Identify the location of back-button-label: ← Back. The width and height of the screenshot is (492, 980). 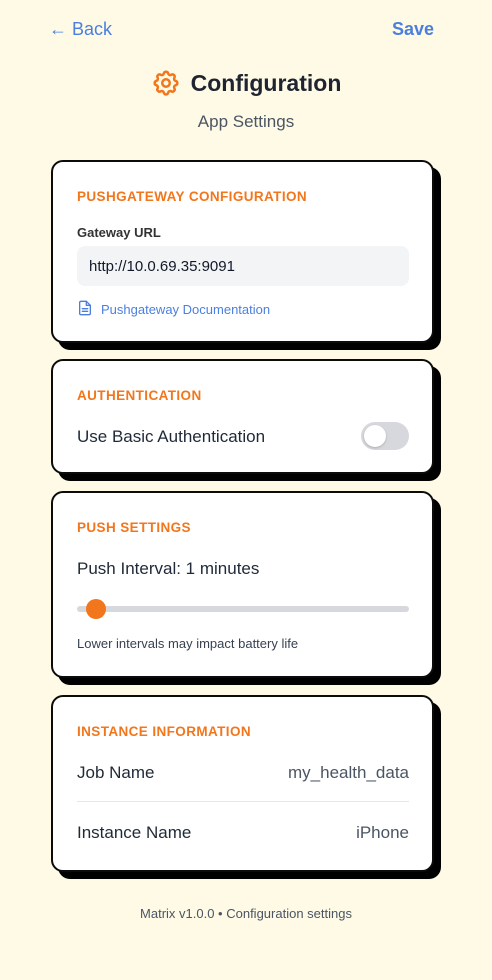
(81, 29).